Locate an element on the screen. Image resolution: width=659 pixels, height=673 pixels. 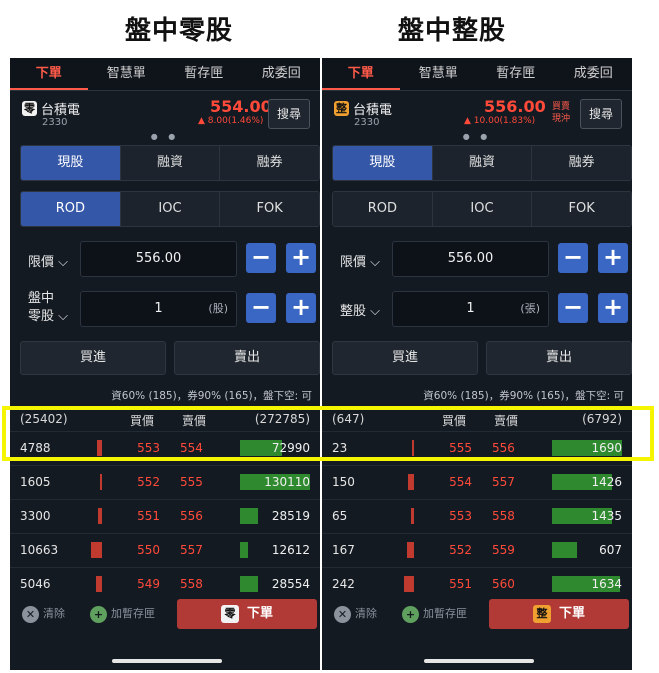
bottom-bar: ✕ 清除 + 加暫存匣 零下單 is located at coordinates (165, 614).